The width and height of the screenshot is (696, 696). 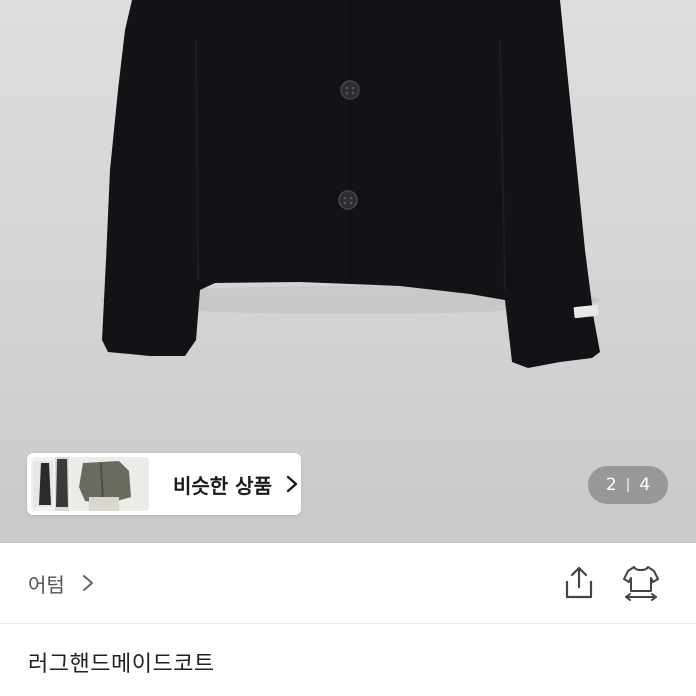 What do you see at coordinates (90, 484) in the screenshot?
I see `similar-products-thumbnail` at bounding box center [90, 484].